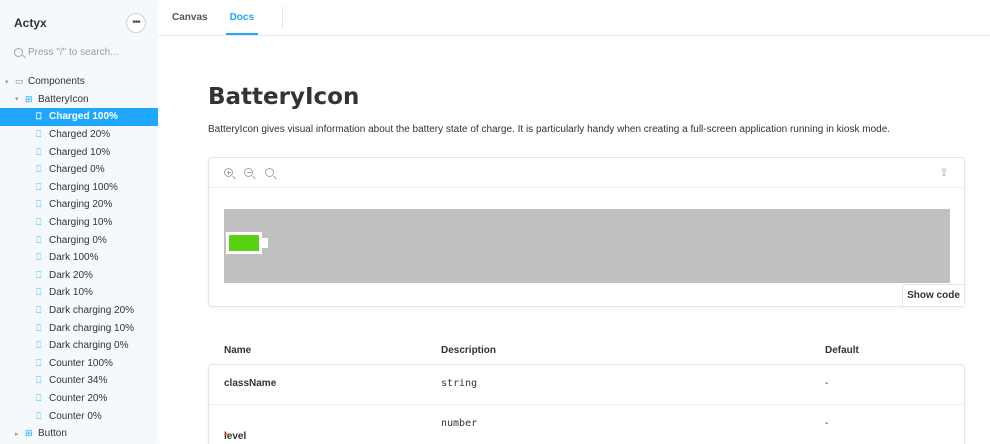  I want to click on sidebar-item-label: Components, so click(56, 82).